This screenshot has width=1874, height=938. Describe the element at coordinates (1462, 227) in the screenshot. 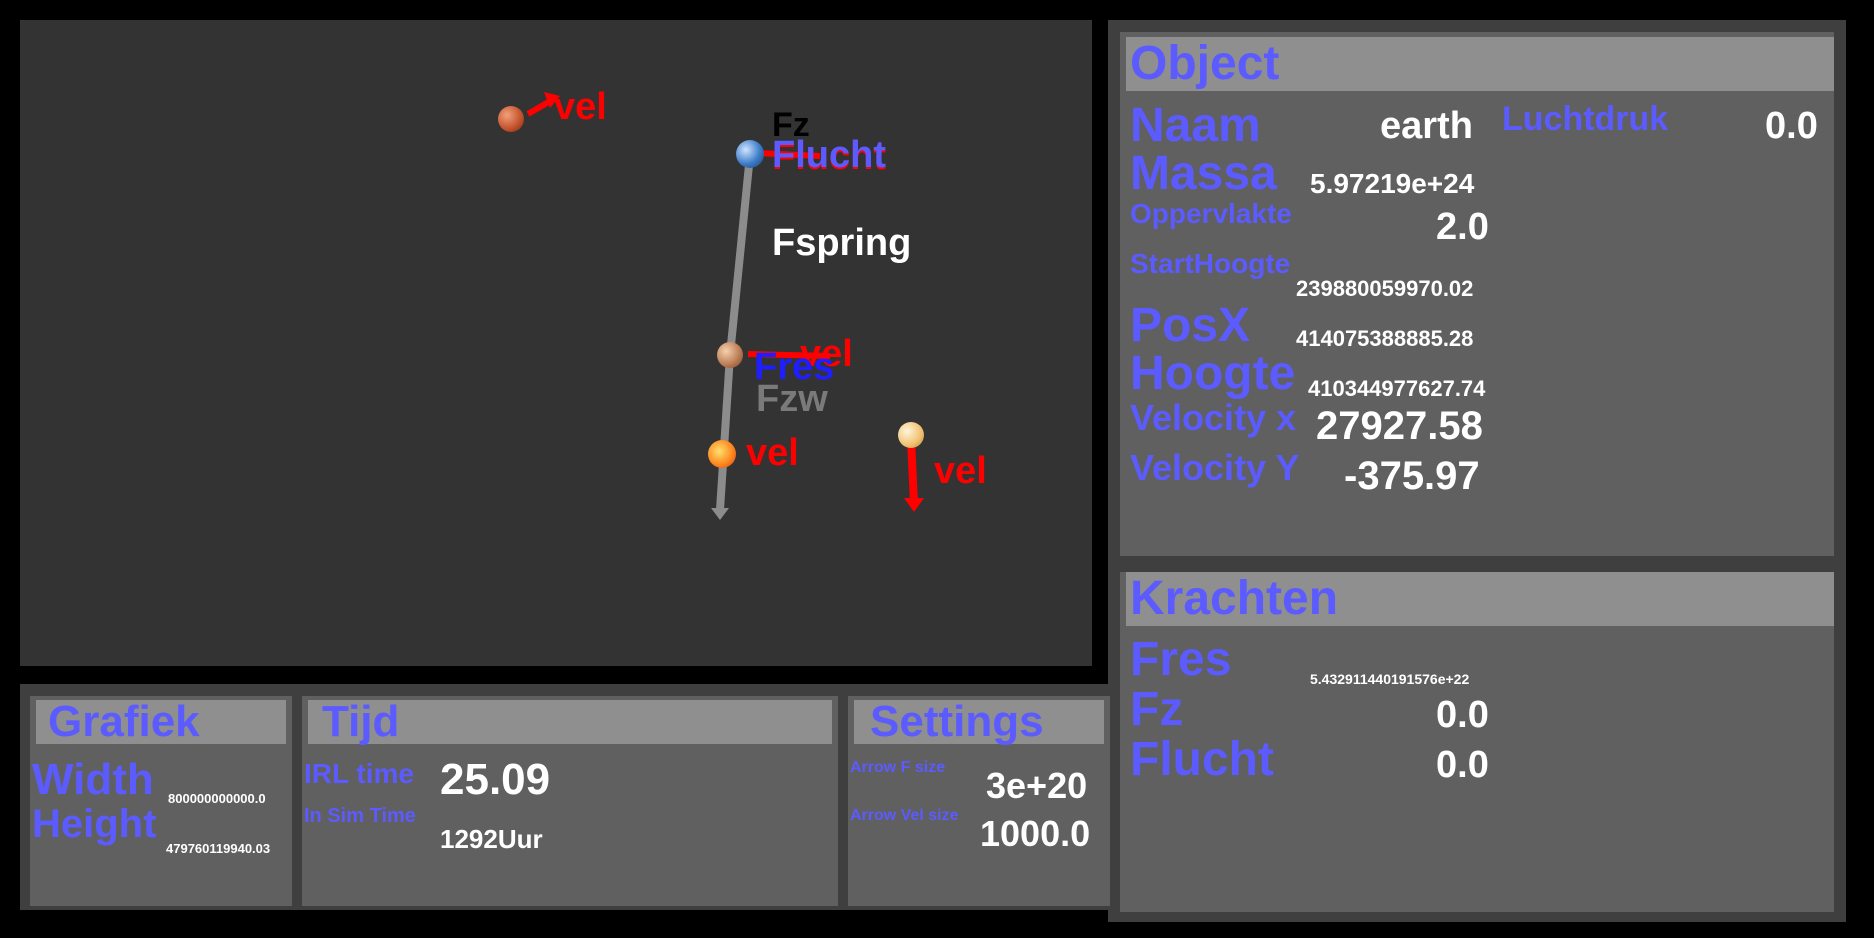

I see `oppervlakte-value: 2.0` at that location.